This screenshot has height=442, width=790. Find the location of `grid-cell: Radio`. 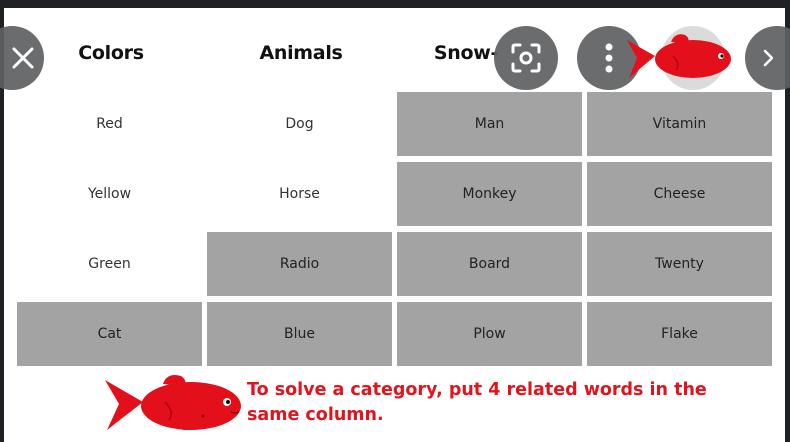

grid-cell: Radio is located at coordinates (299, 264).